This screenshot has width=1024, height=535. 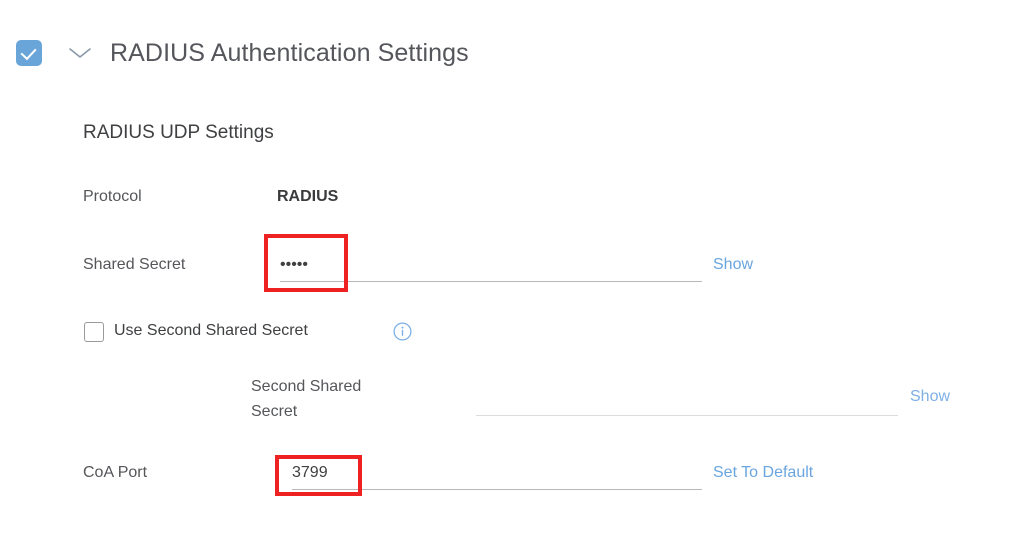 What do you see at coordinates (178, 132) in the screenshot?
I see `subsection-title: RADIUS UDP Settings` at bounding box center [178, 132].